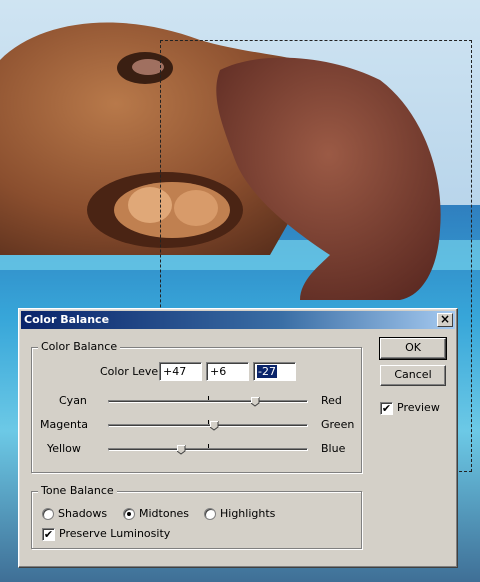  What do you see at coordinates (208, 425) in the screenshot?
I see `magenta-green-slider` at bounding box center [208, 425].